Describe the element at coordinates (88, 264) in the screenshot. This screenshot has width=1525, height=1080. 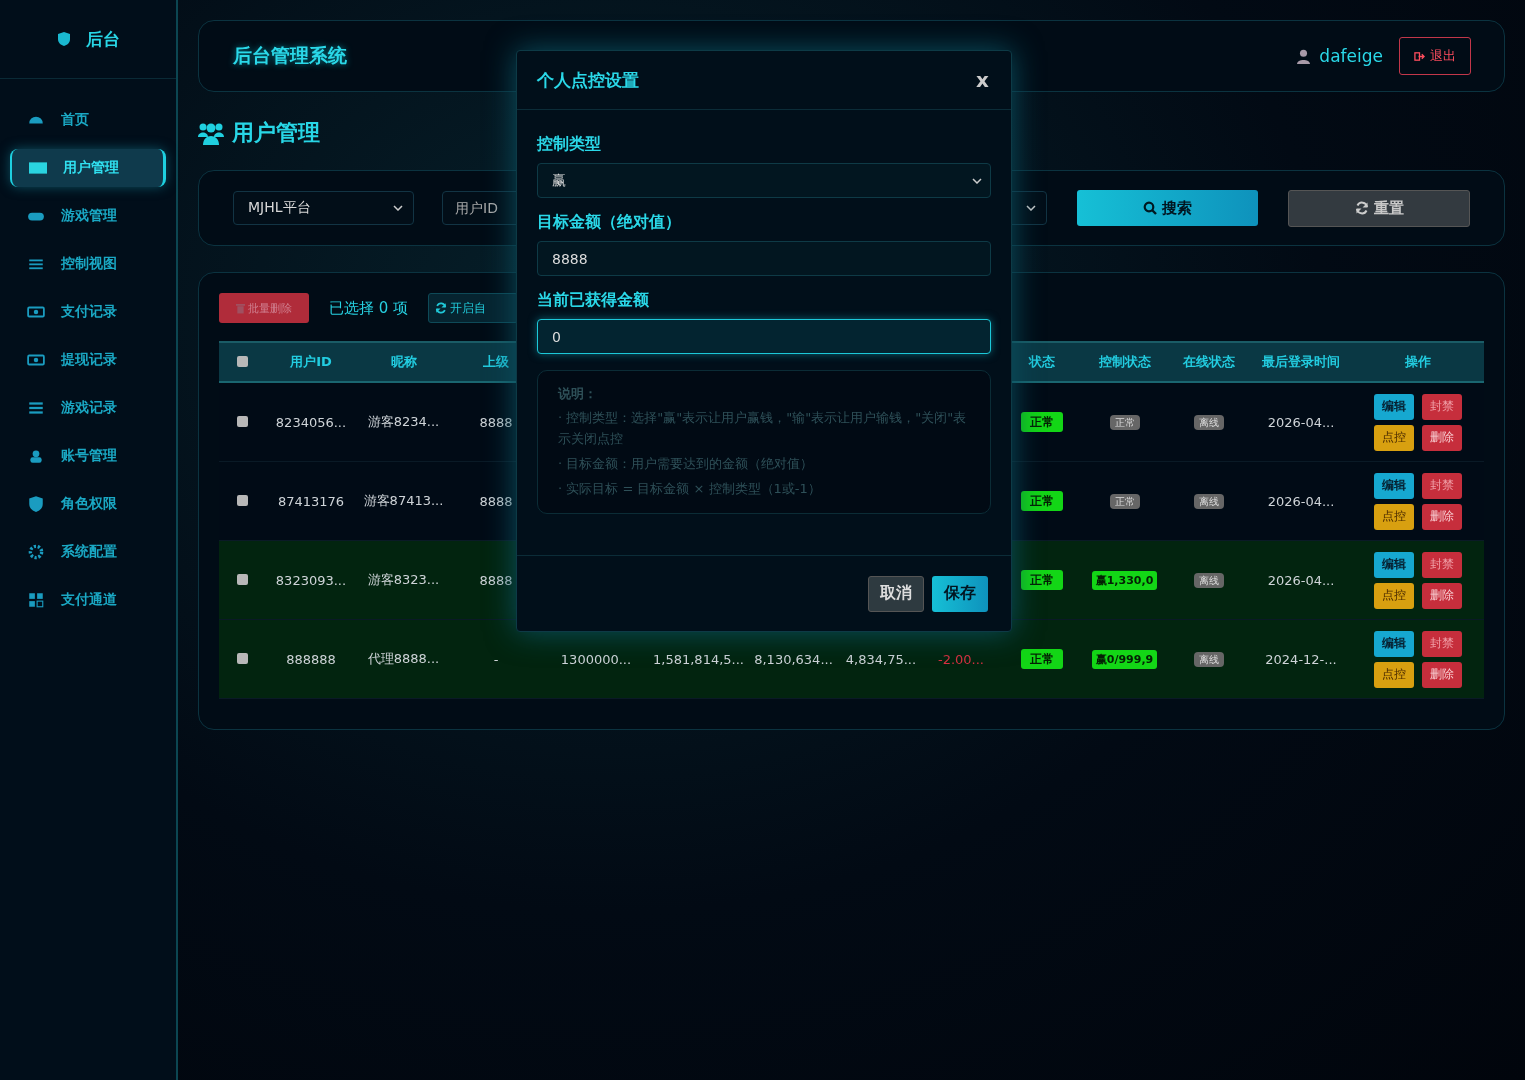
I see `nav-item: 控制视图` at that location.